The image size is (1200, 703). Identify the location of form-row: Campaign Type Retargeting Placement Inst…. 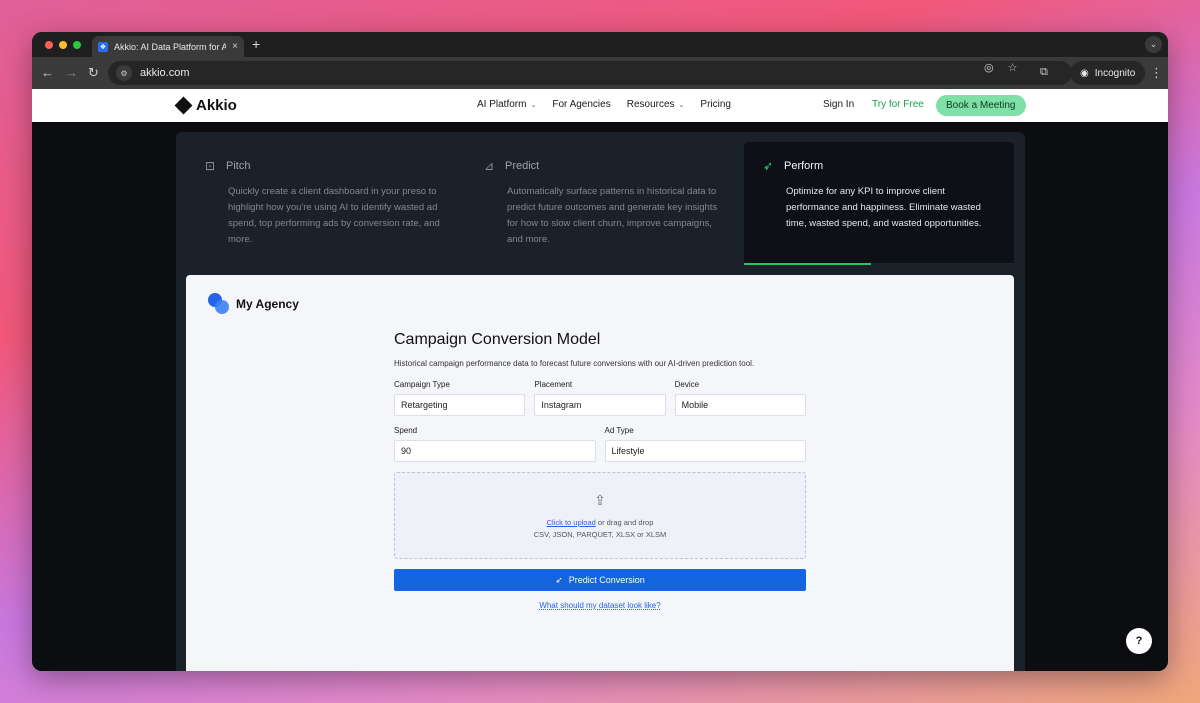
(600, 398).